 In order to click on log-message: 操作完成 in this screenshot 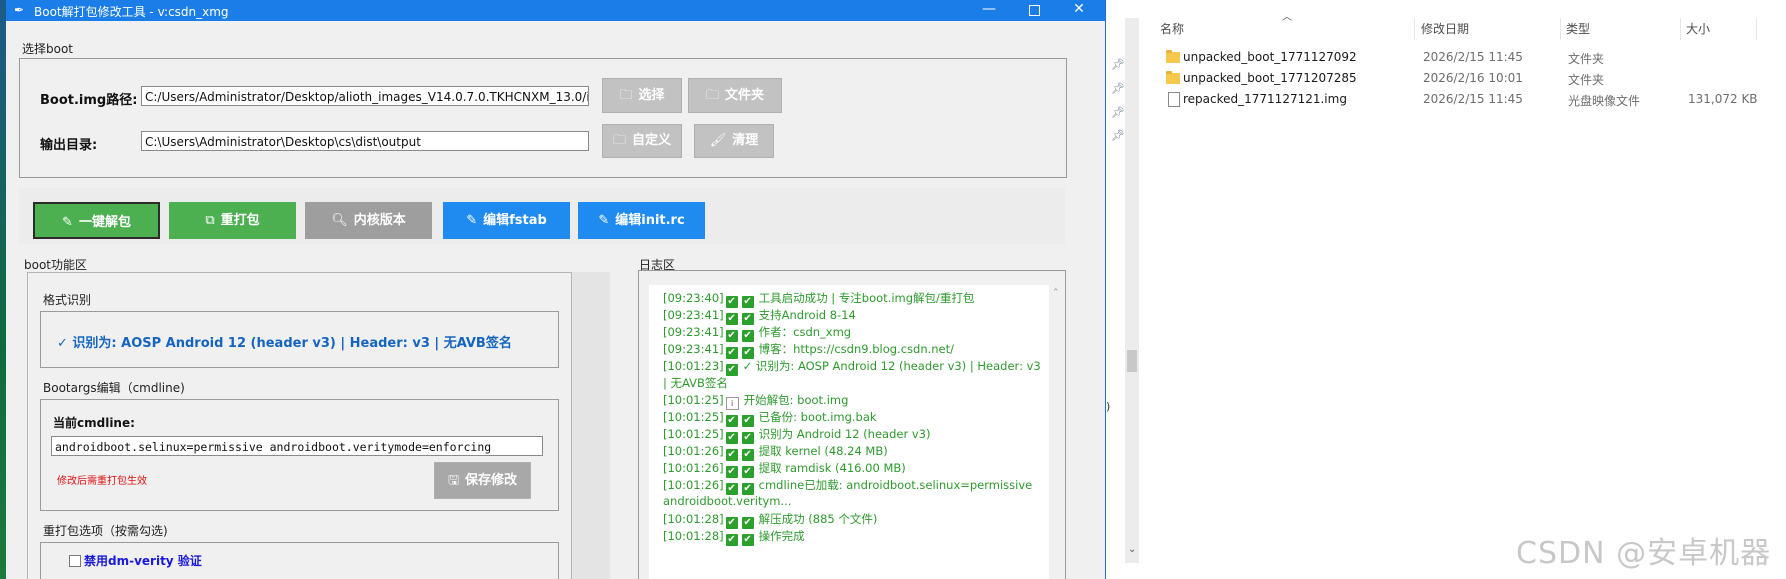, I will do `click(781, 536)`.